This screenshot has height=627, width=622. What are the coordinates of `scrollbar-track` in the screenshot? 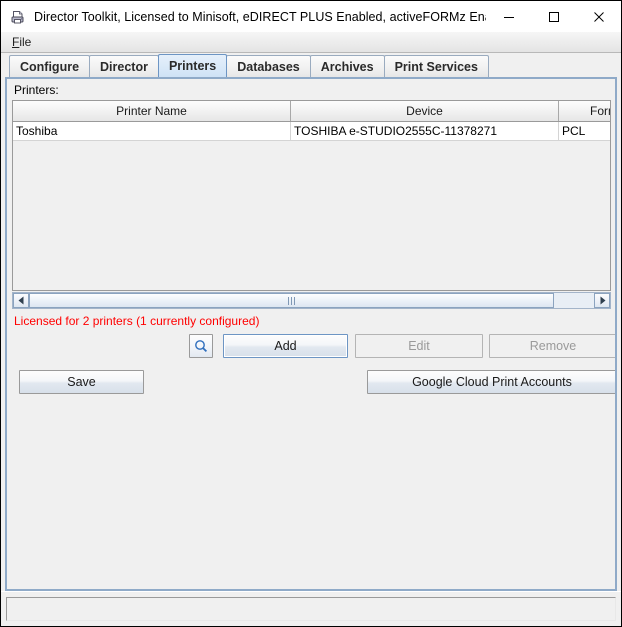 It's located at (311, 300).